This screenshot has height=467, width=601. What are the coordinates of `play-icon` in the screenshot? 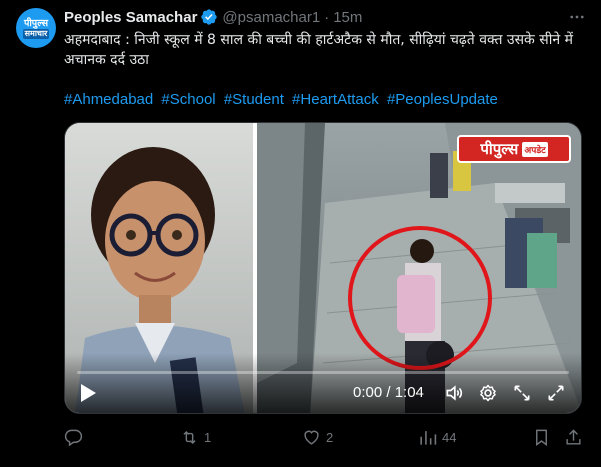 It's located at (88, 393).